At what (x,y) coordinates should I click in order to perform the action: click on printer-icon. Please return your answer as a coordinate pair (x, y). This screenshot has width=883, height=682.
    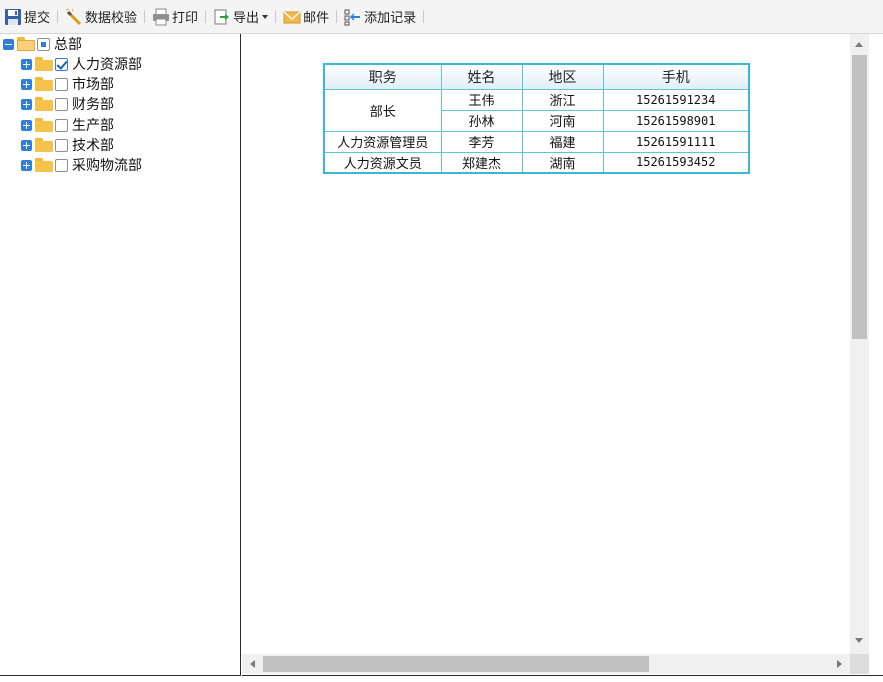
    Looking at the image, I should click on (161, 17).